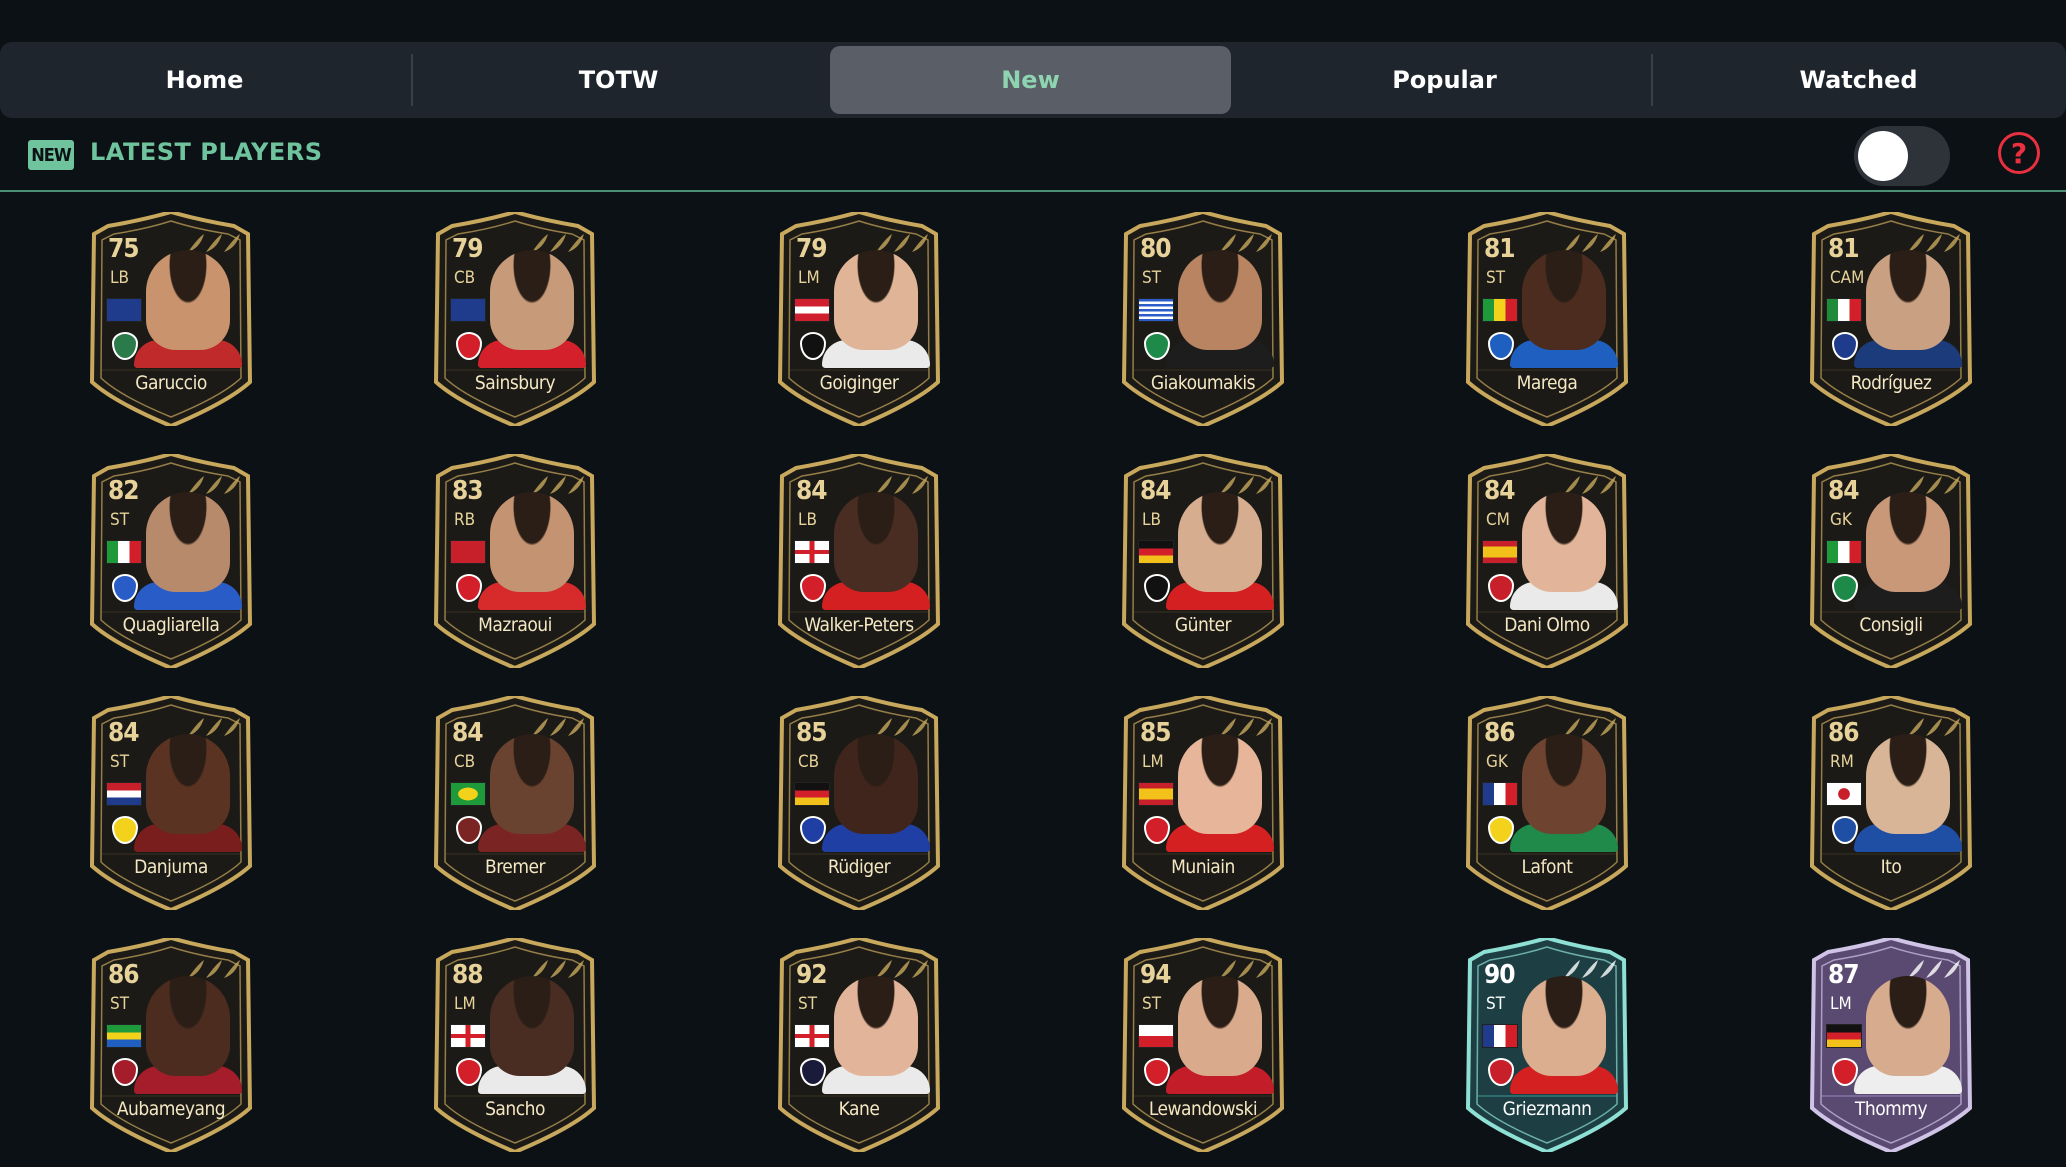  Describe the element at coordinates (1156, 975) in the screenshot. I see `player-rating: 94` at that location.